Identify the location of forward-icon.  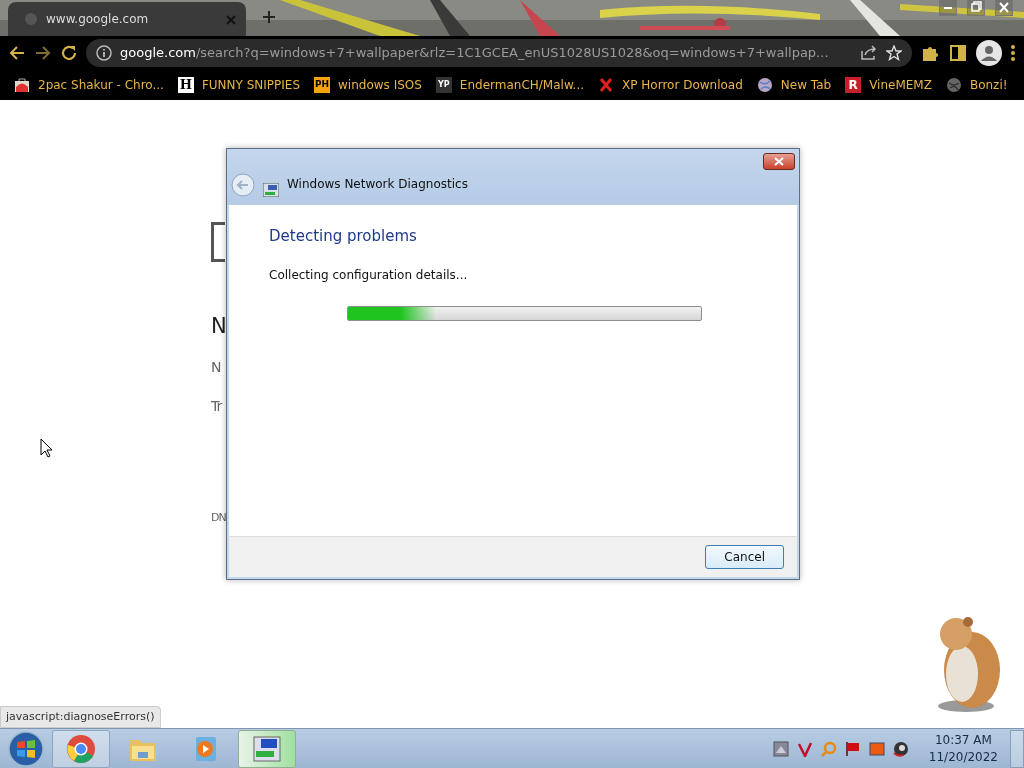
(43, 53).